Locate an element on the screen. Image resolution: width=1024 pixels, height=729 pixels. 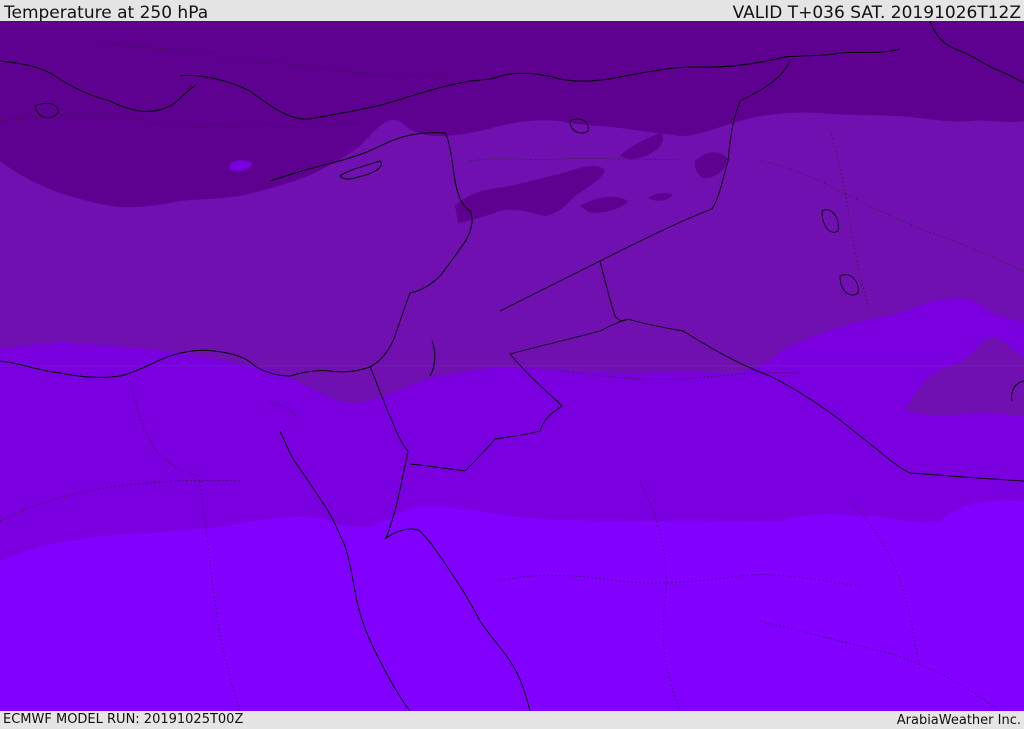
map-title: Temperature at 250 hPa is located at coordinates (106, 13).